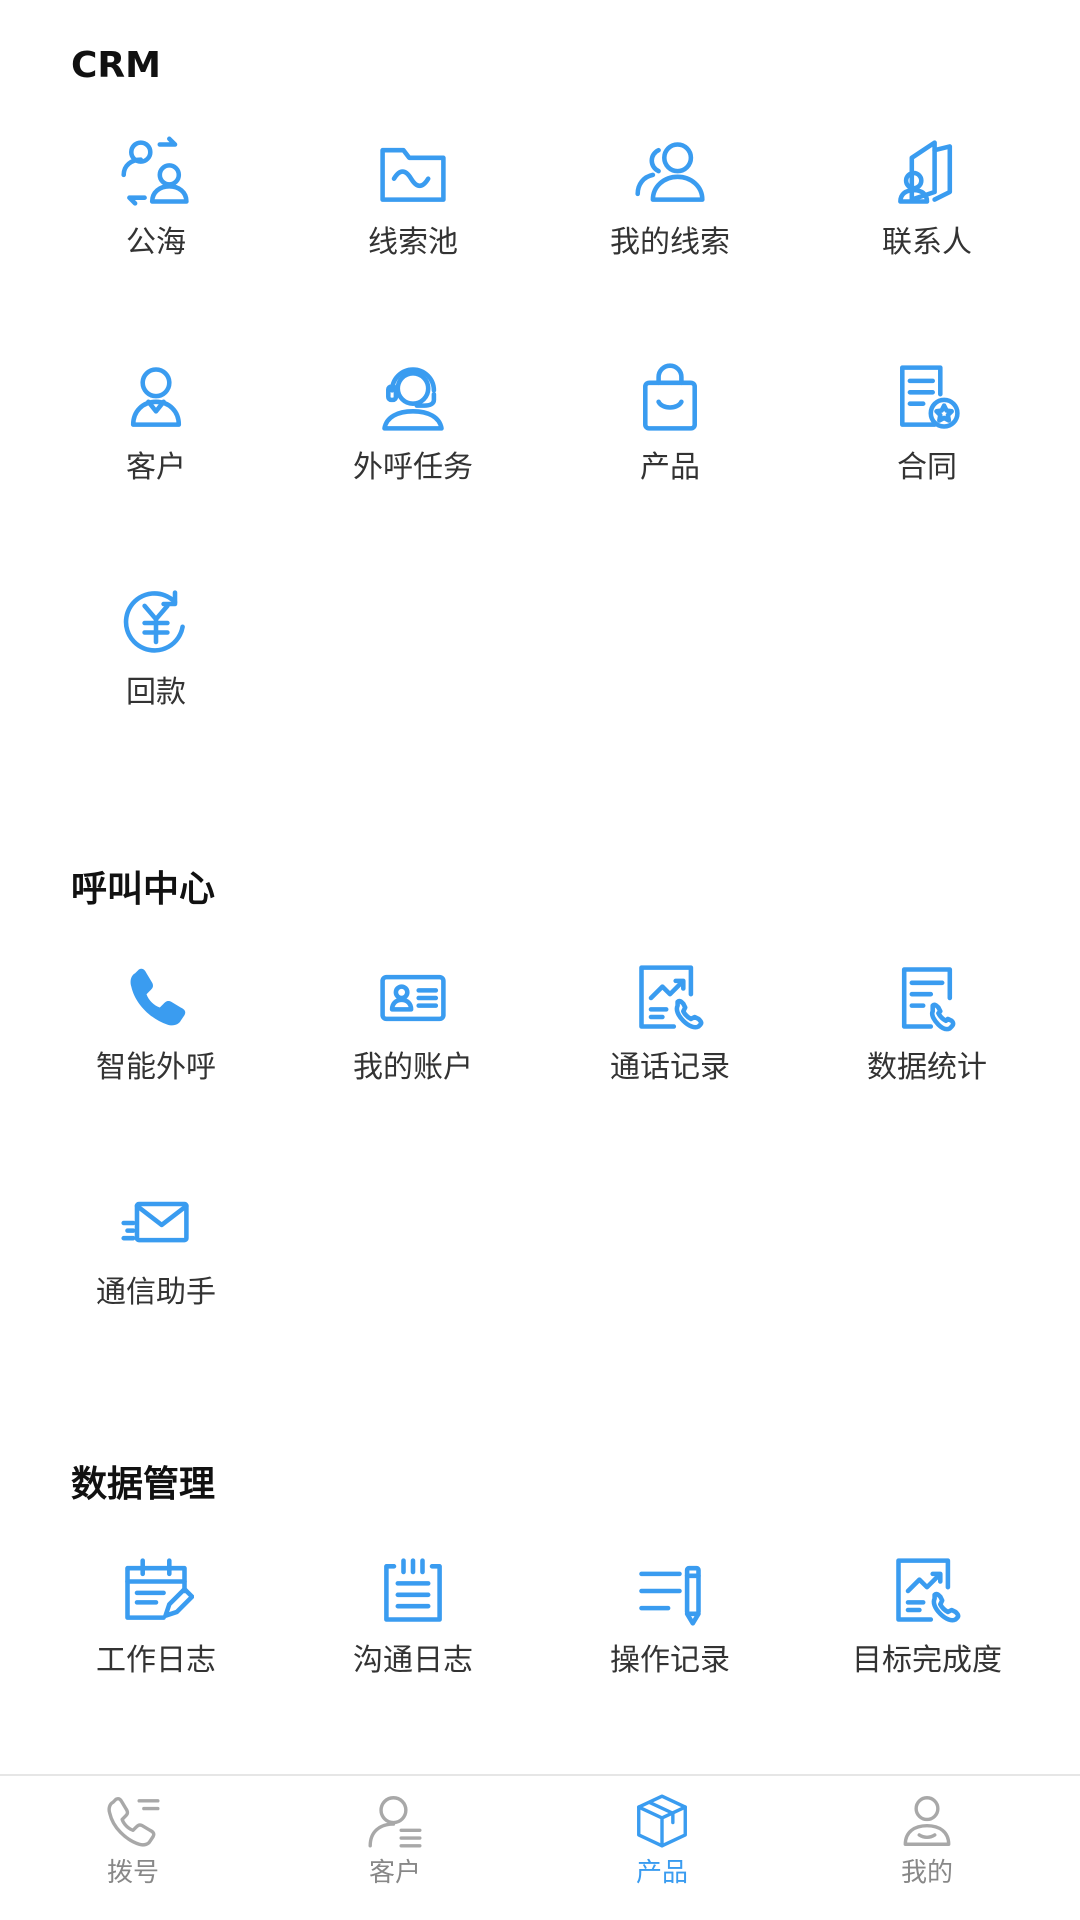 This screenshot has width=1080, height=1920. Describe the element at coordinates (116, 65) in the screenshot. I see `section-title-crm: CRM` at that location.